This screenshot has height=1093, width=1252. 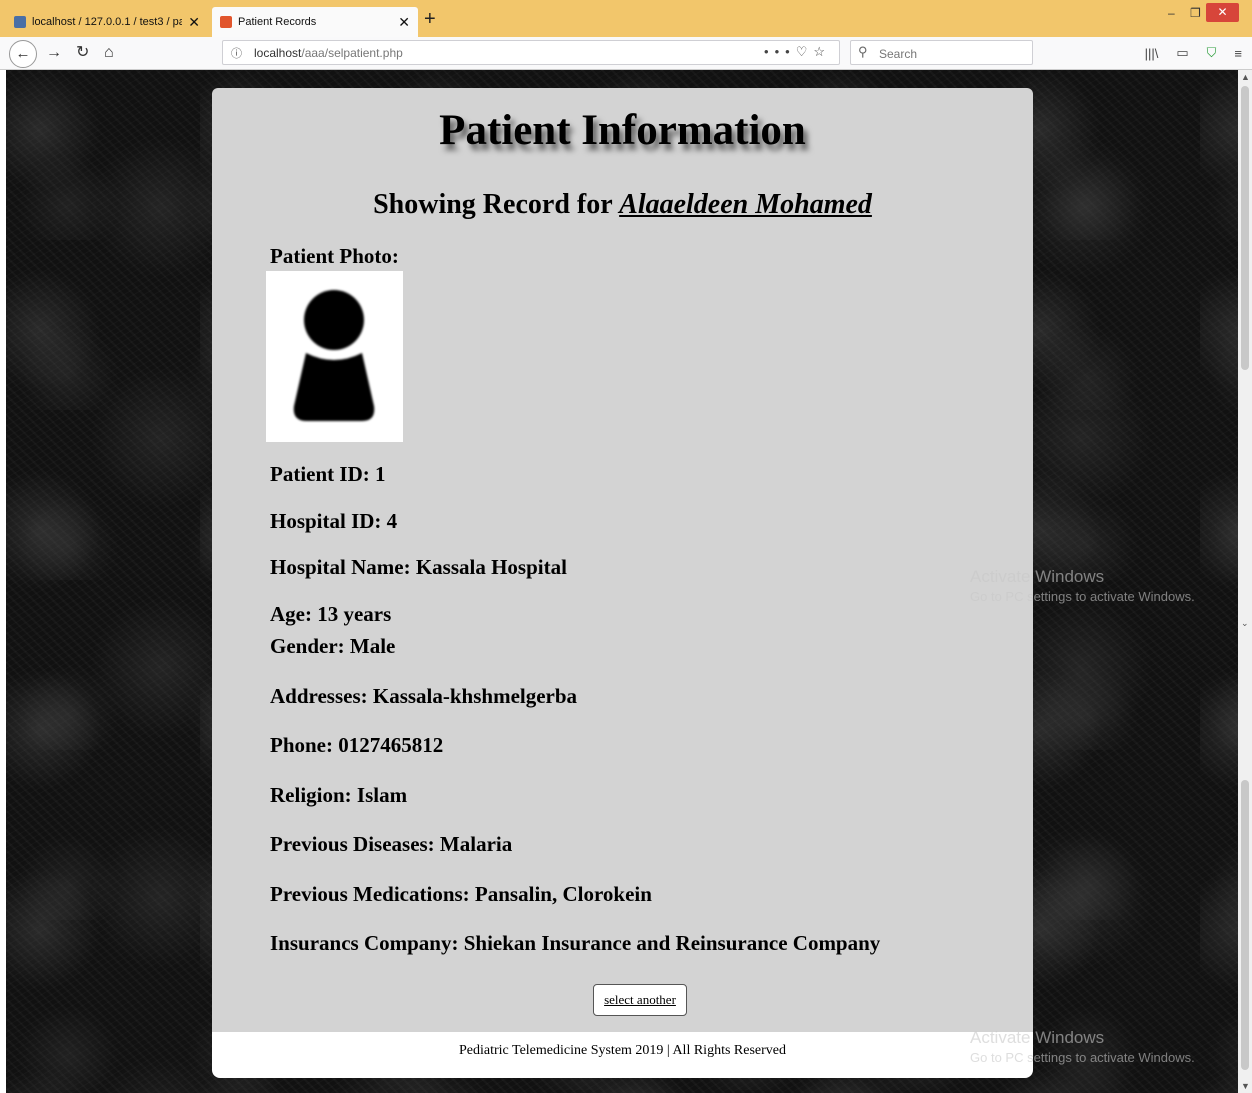 I want to click on tab-patient-records: Patient Records ✕, so click(x=315, y=22).